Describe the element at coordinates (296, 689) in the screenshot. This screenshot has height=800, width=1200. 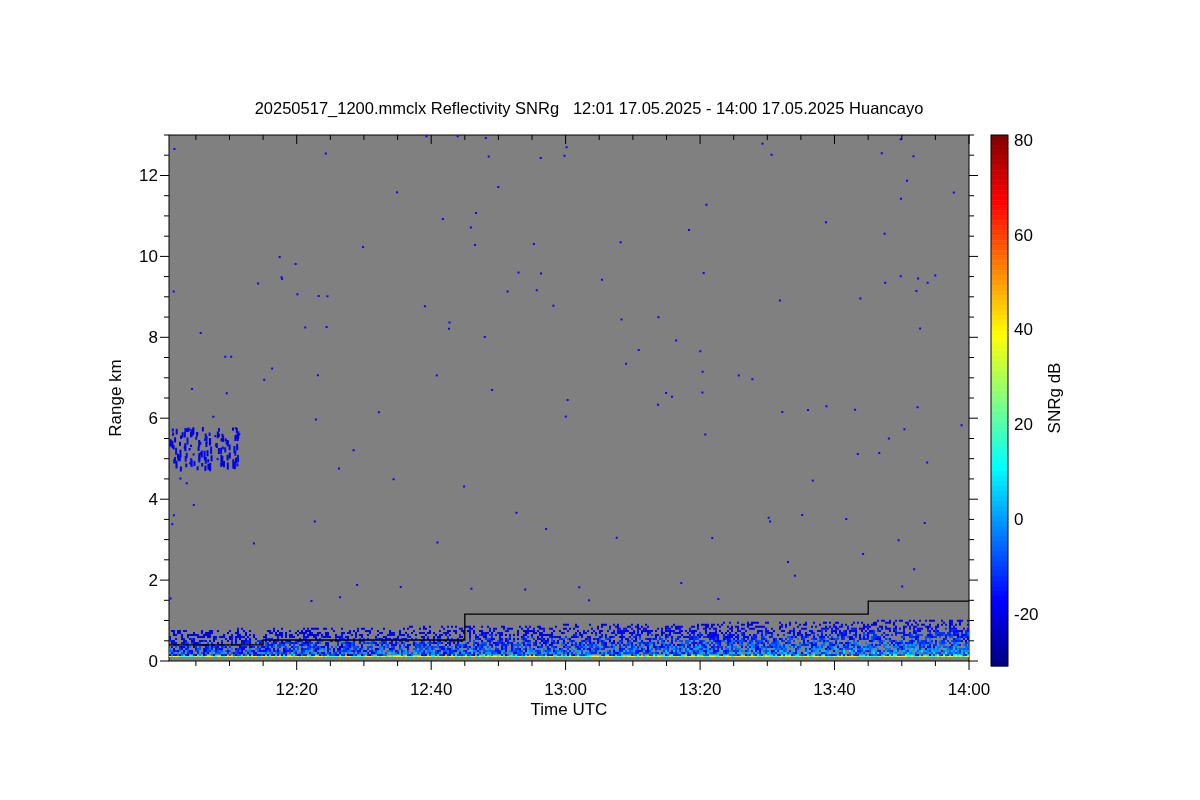
I see `tick-label: 12:20` at that location.